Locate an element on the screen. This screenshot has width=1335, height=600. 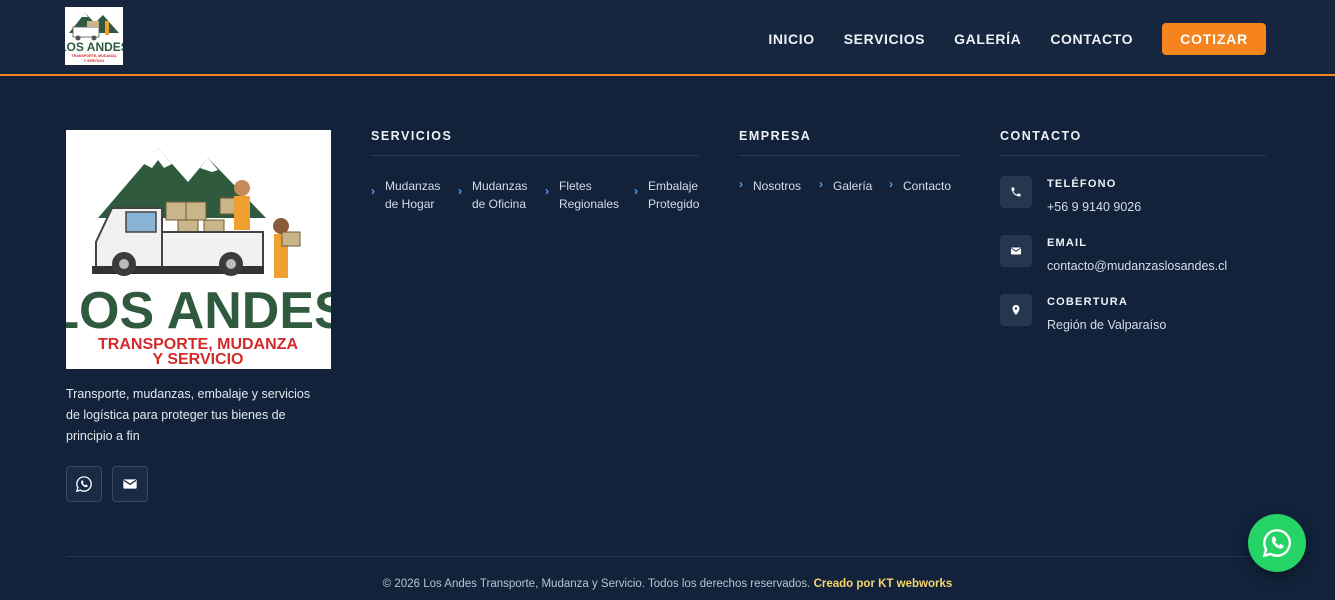
logo-image-icon: LOS ANDES TRANSPORTE, MUDANZA Y SERVICIO is located at coordinates (94, 38).